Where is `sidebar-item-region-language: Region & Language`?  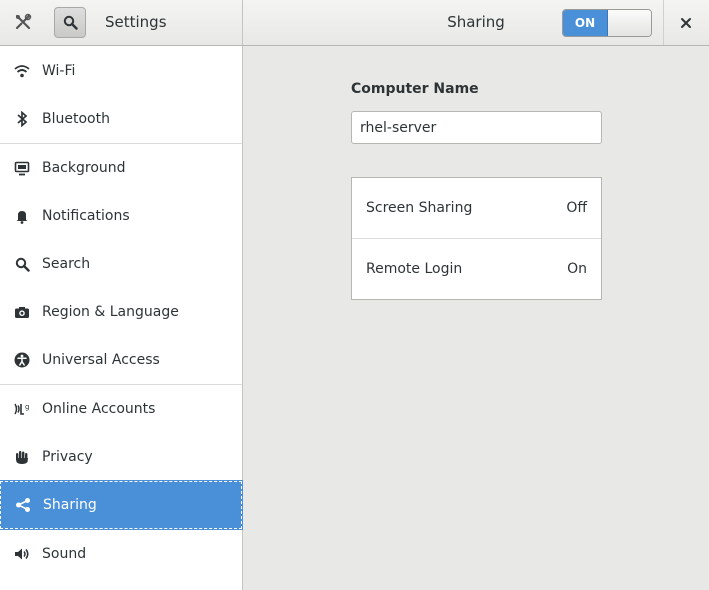 sidebar-item-region-language: Region & Language is located at coordinates (121, 312).